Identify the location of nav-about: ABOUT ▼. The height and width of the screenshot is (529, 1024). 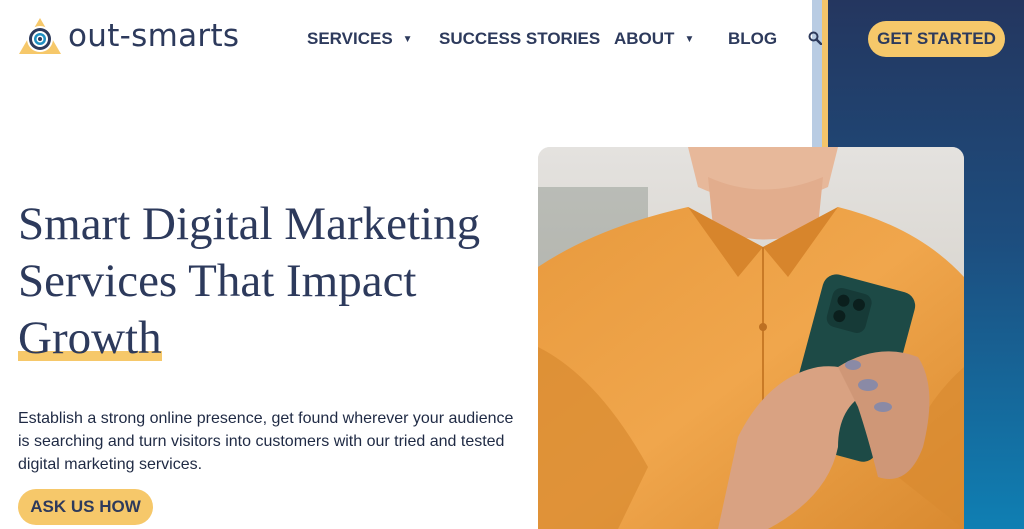
(654, 39).